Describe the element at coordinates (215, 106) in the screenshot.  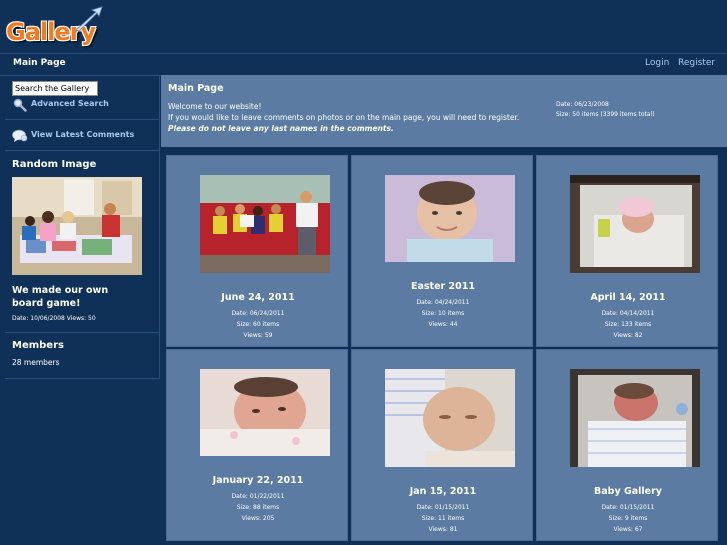
I see `welcome-text: Welcome to our website!` at that location.